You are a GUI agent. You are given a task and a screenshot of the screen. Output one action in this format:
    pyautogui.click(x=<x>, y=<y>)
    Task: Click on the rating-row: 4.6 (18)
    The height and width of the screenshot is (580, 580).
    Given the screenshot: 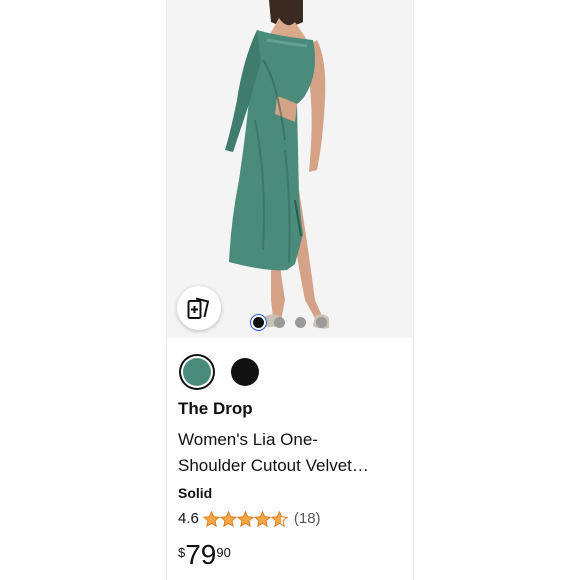 What is the action you would take?
    pyautogui.click(x=249, y=518)
    